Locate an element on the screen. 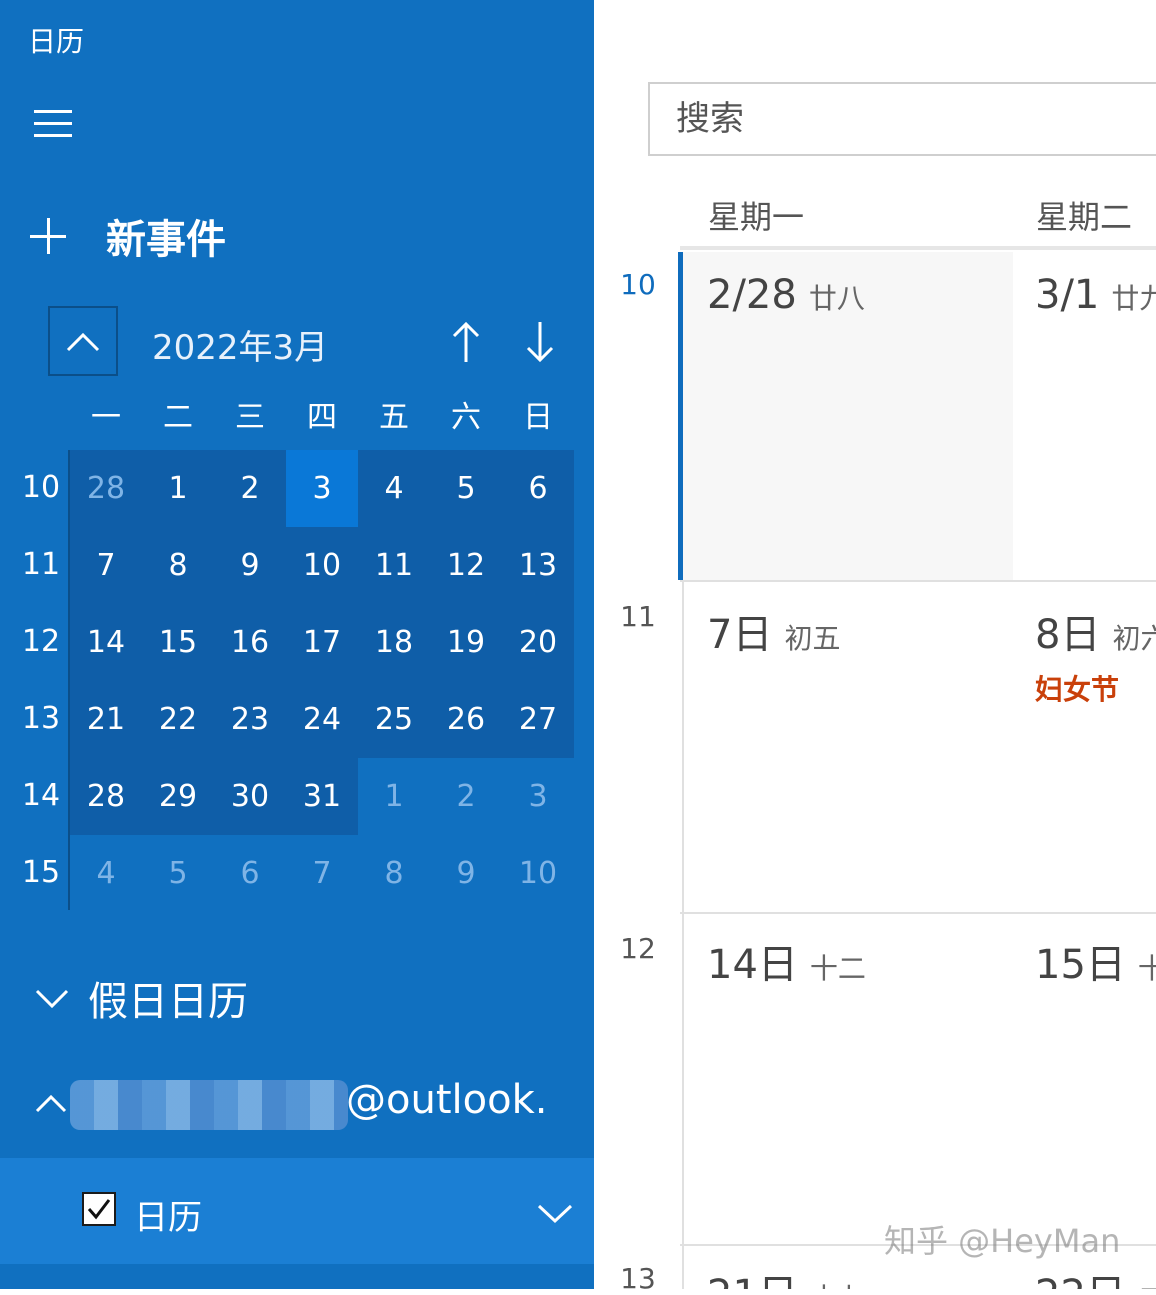  mini-calendar-day: 15 is located at coordinates (178, 642).